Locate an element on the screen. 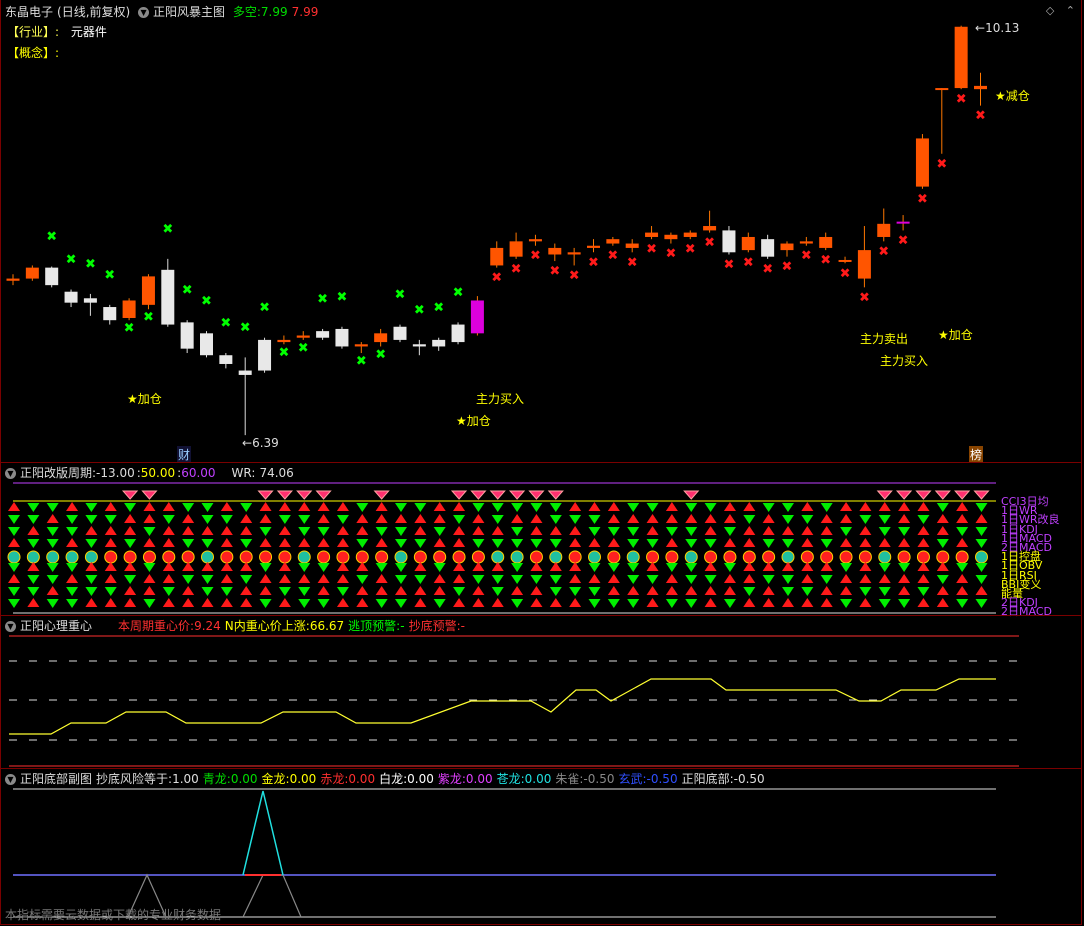 Image resolution: width=1084 pixels, height=926 pixels. heart-toggle-icon: ▼ is located at coordinates (10, 626).